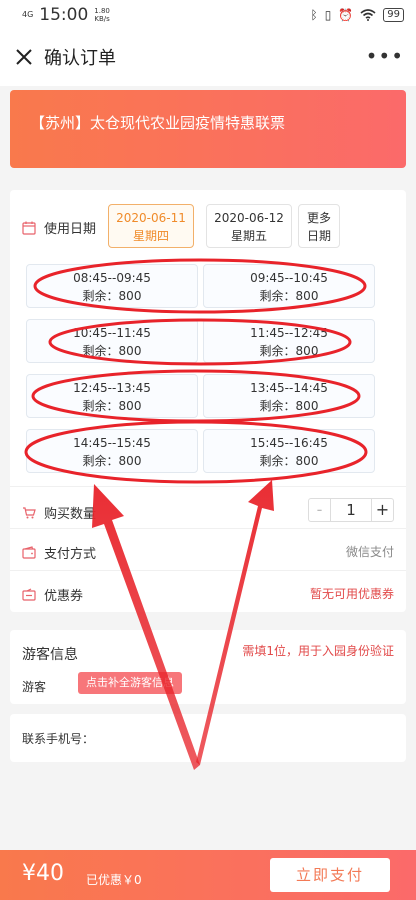 The width and height of the screenshot is (416, 900). What do you see at coordinates (320, 510) in the screenshot?
I see `quantity-minus-button: -` at bounding box center [320, 510].